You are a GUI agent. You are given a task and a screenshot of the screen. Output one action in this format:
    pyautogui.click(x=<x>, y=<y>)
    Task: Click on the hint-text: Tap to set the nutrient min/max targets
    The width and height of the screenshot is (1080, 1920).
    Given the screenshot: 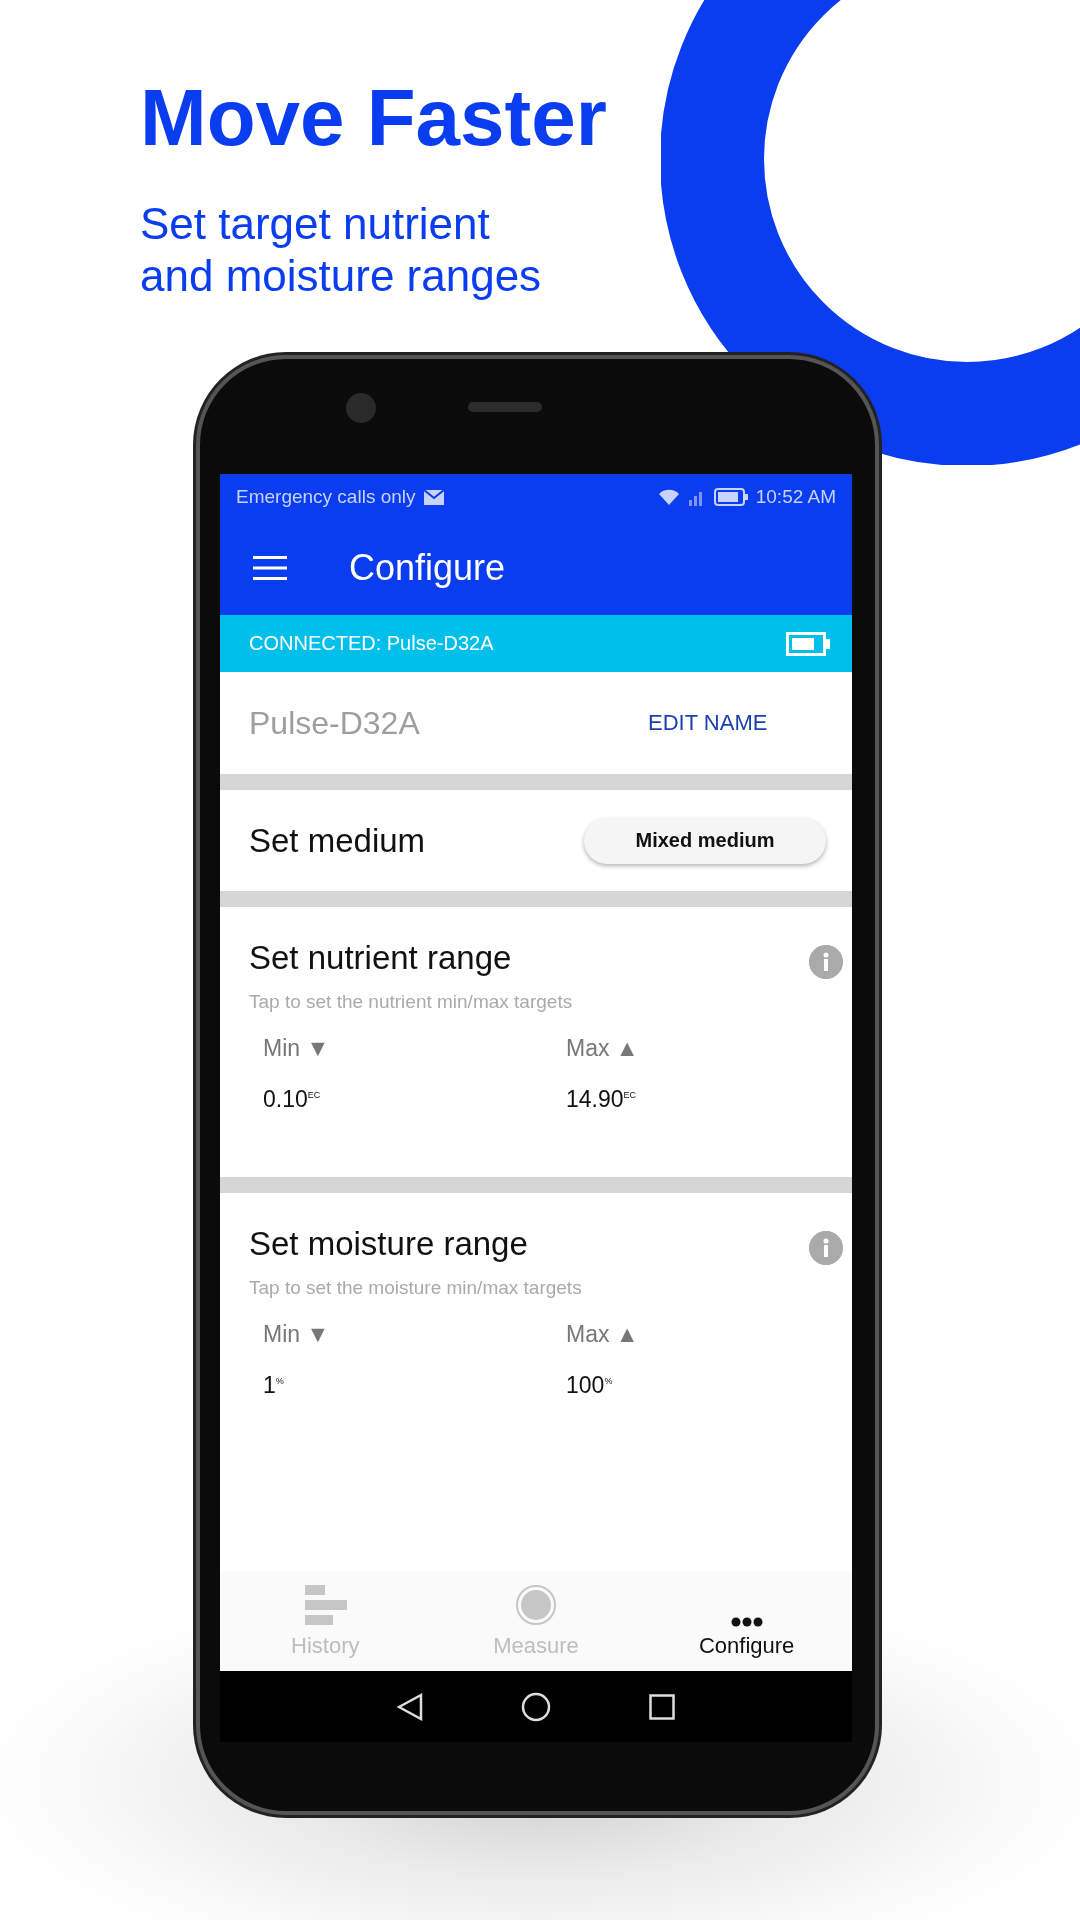 What is the action you would take?
    pyautogui.click(x=411, y=1002)
    